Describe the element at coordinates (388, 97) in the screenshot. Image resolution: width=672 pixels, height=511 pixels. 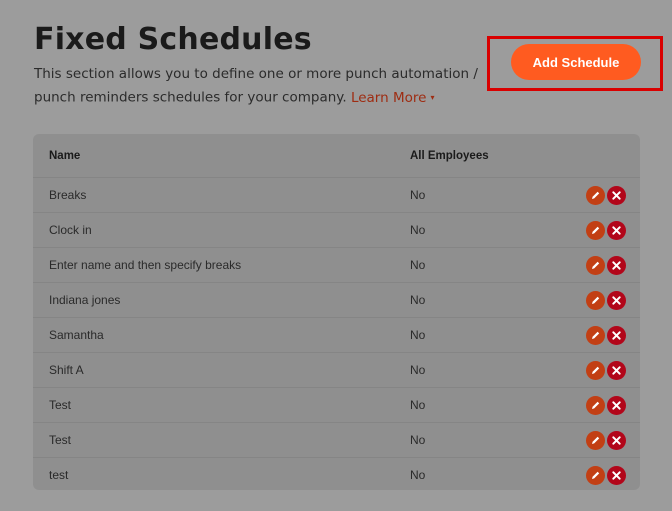
I see `learn-more-label: Learn More` at that location.